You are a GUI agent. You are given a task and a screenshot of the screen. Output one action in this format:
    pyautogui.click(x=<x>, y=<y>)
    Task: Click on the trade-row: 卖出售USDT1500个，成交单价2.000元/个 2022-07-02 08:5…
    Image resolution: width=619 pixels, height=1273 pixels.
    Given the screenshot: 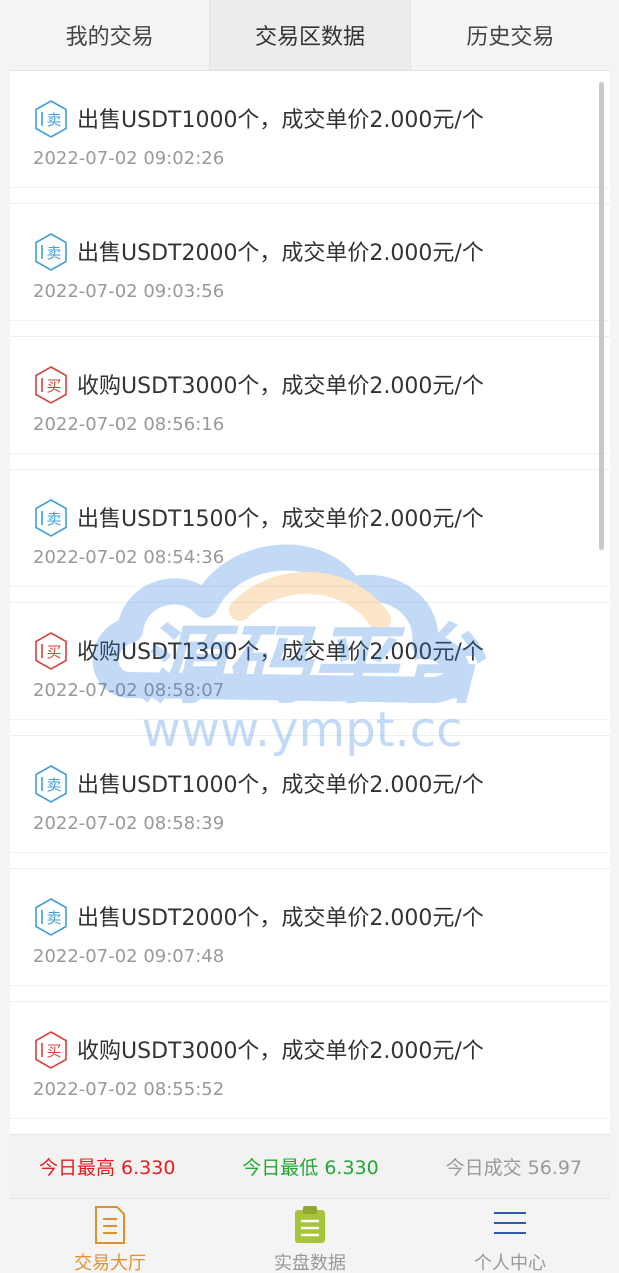 What is the action you would take?
    pyautogui.click(x=310, y=536)
    